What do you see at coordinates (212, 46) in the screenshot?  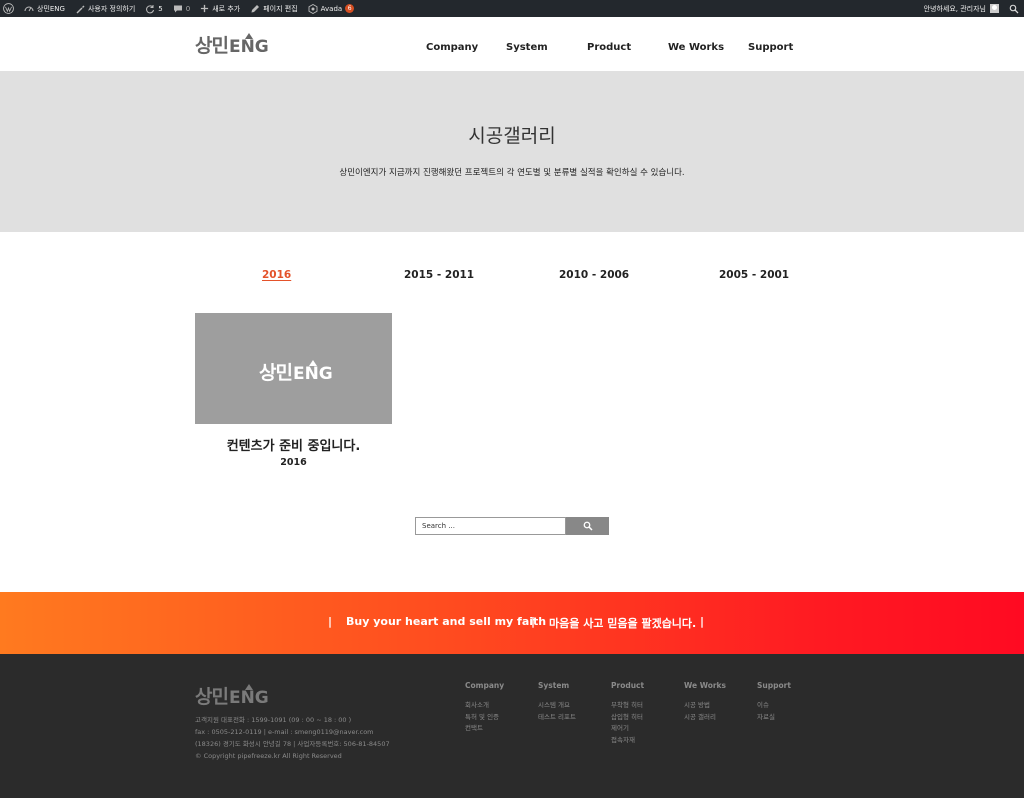 I see `logo-korean: 상민` at bounding box center [212, 46].